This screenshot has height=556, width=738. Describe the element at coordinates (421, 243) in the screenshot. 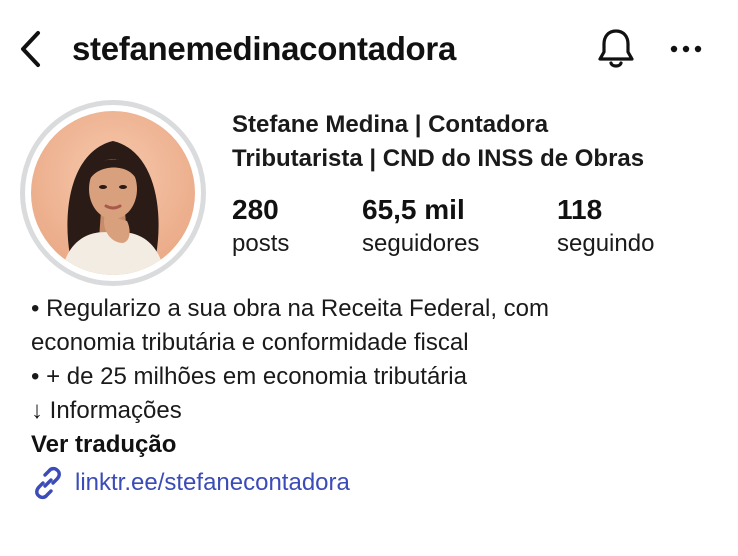

I see `stat-followers-label: seguidores` at that location.